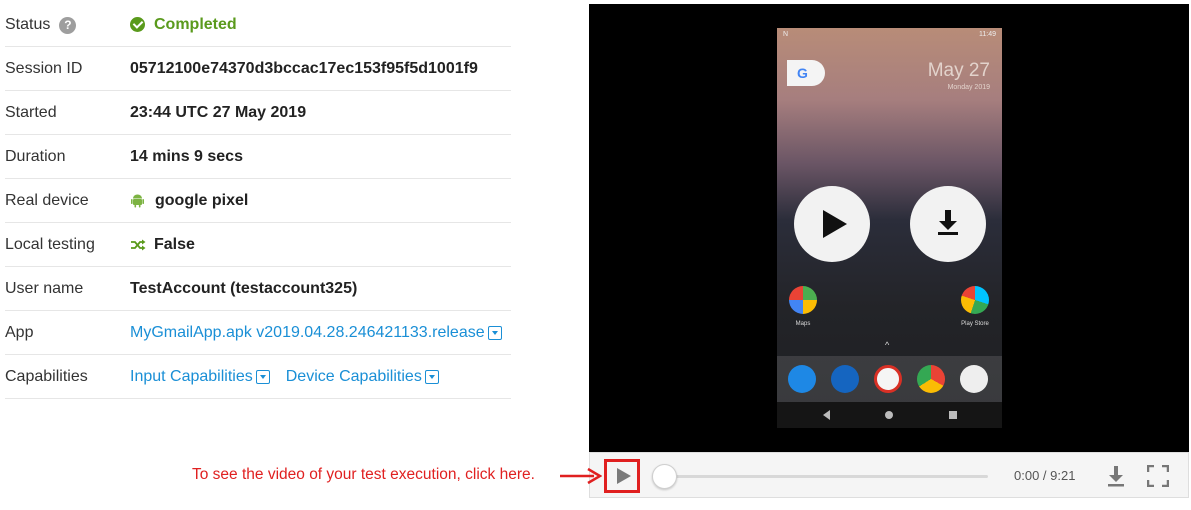  What do you see at coordinates (887, 345) in the screenshot?
I see `chevron-up-icon: ^` at bounding box center [887, 345].